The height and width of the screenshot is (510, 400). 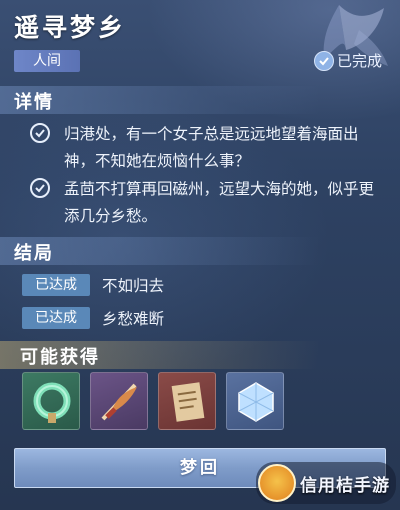 I want to click on scroll-icon, so click(x=188, y=402).